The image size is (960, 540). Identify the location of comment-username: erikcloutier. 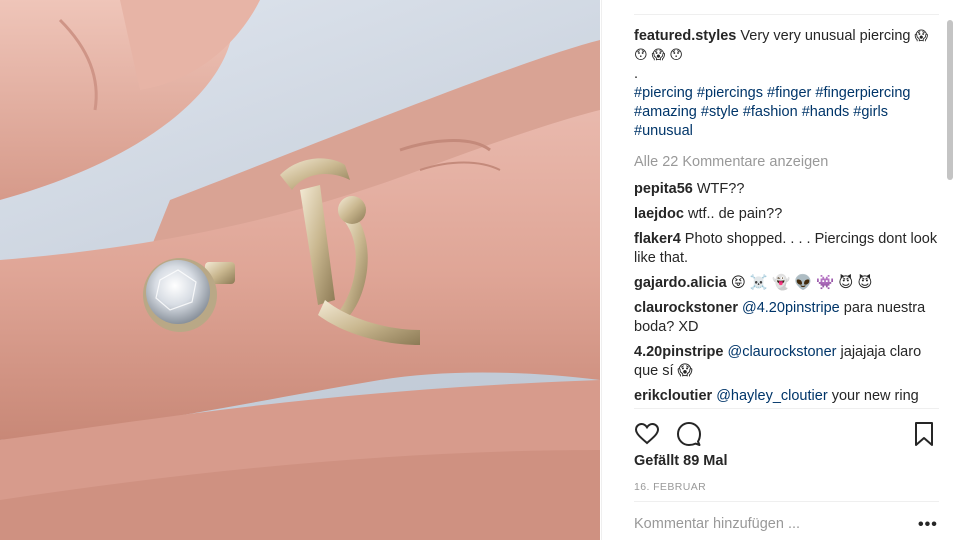
(673, 396).